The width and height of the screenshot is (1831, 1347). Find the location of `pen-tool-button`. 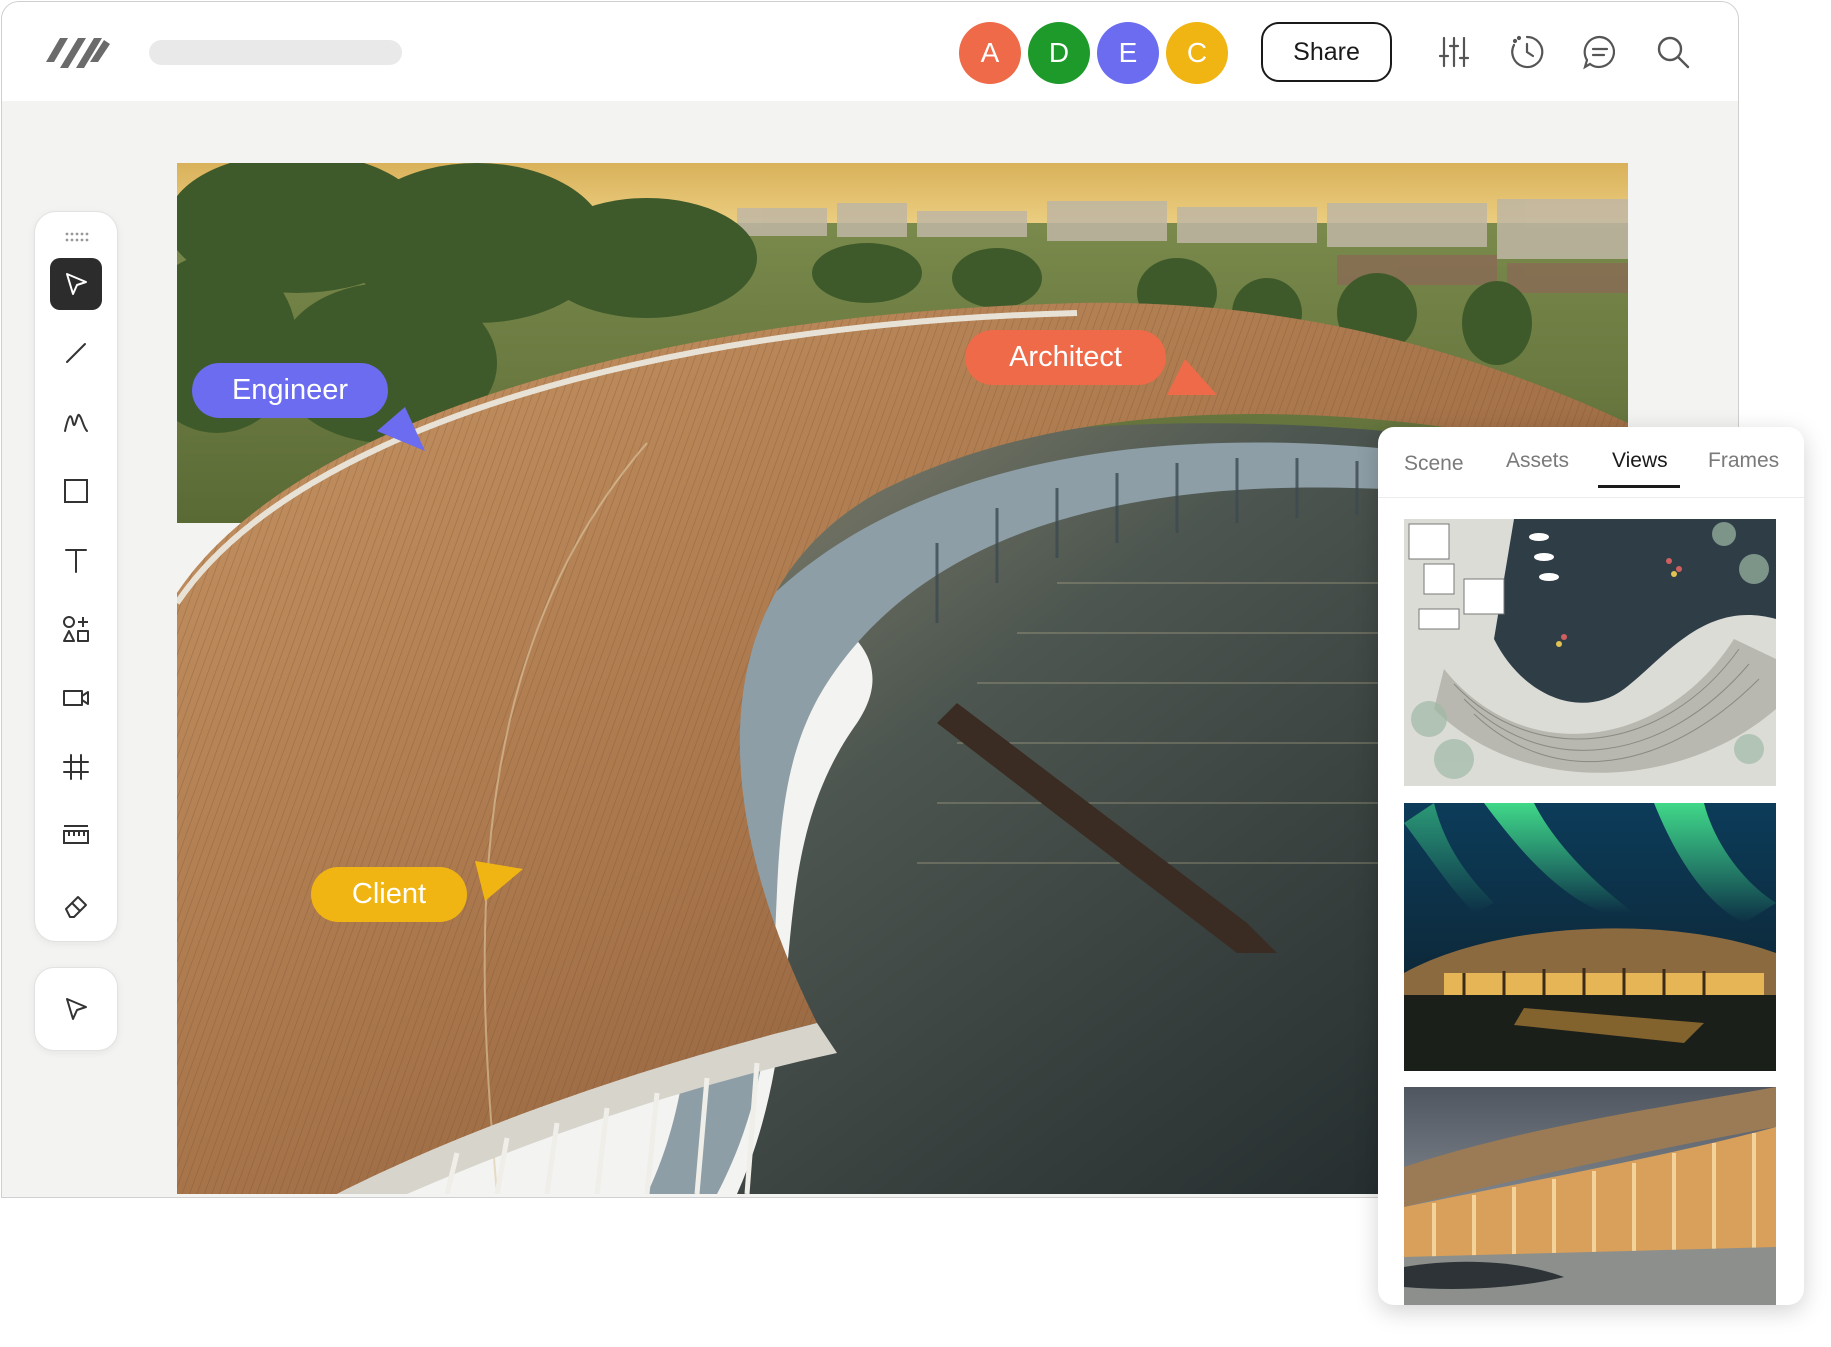

pen-tool-button is located at coordinates (76, 422).